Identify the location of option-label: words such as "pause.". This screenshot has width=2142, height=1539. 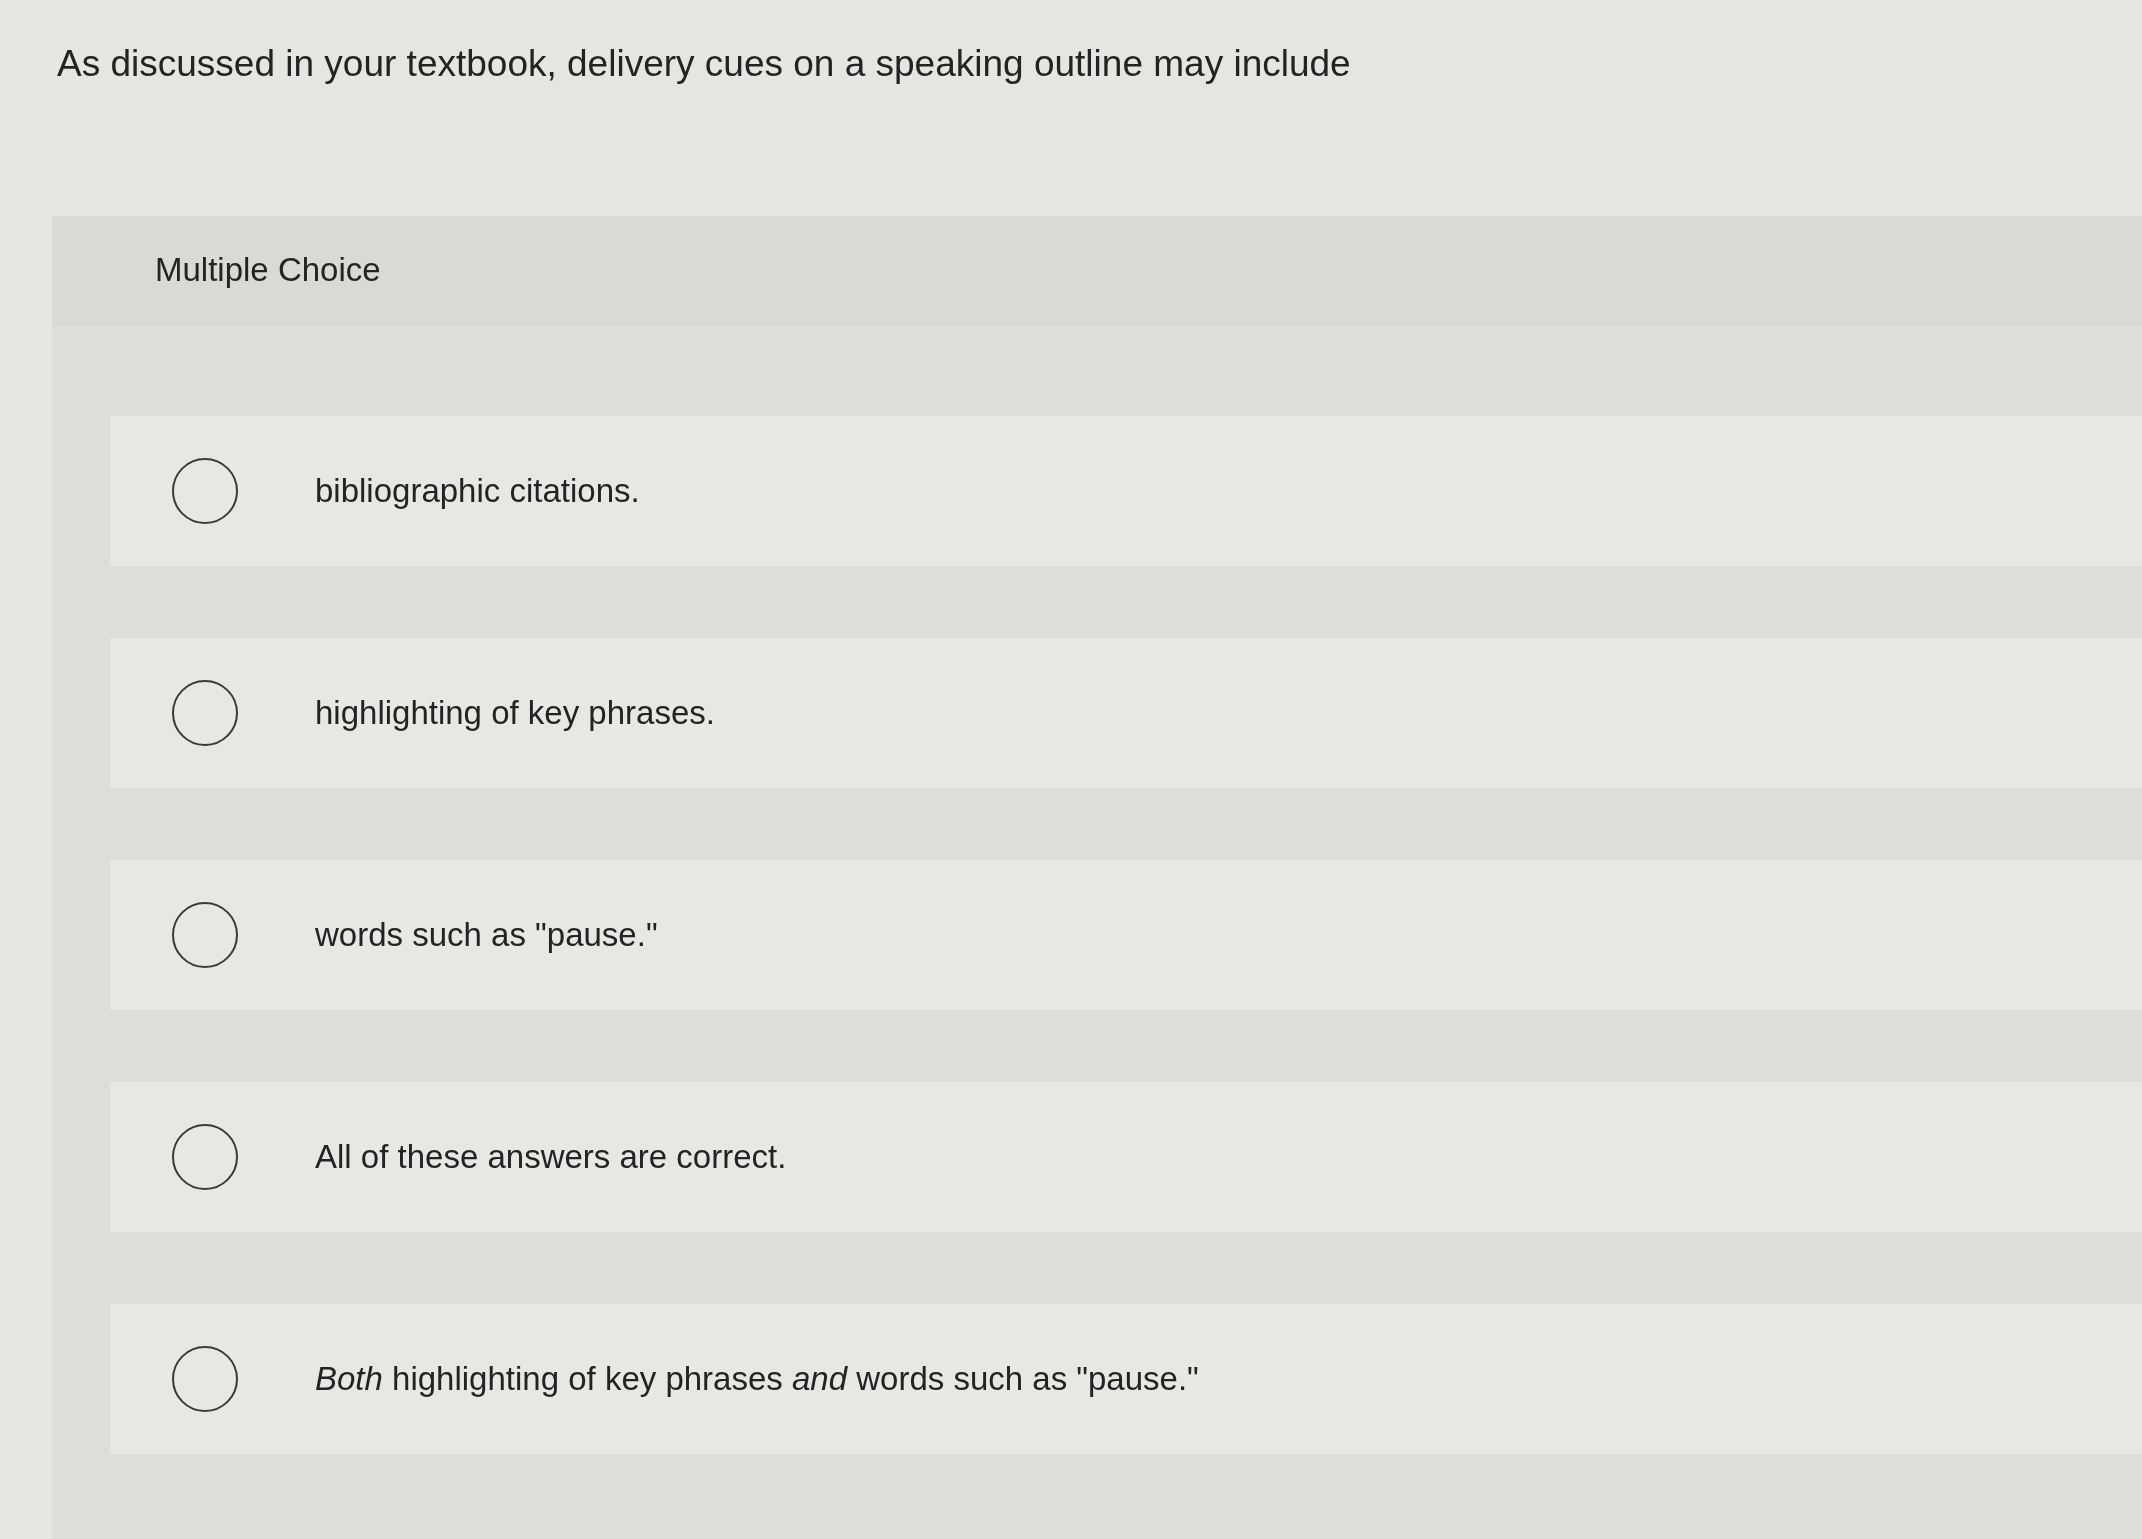
(486, 935).